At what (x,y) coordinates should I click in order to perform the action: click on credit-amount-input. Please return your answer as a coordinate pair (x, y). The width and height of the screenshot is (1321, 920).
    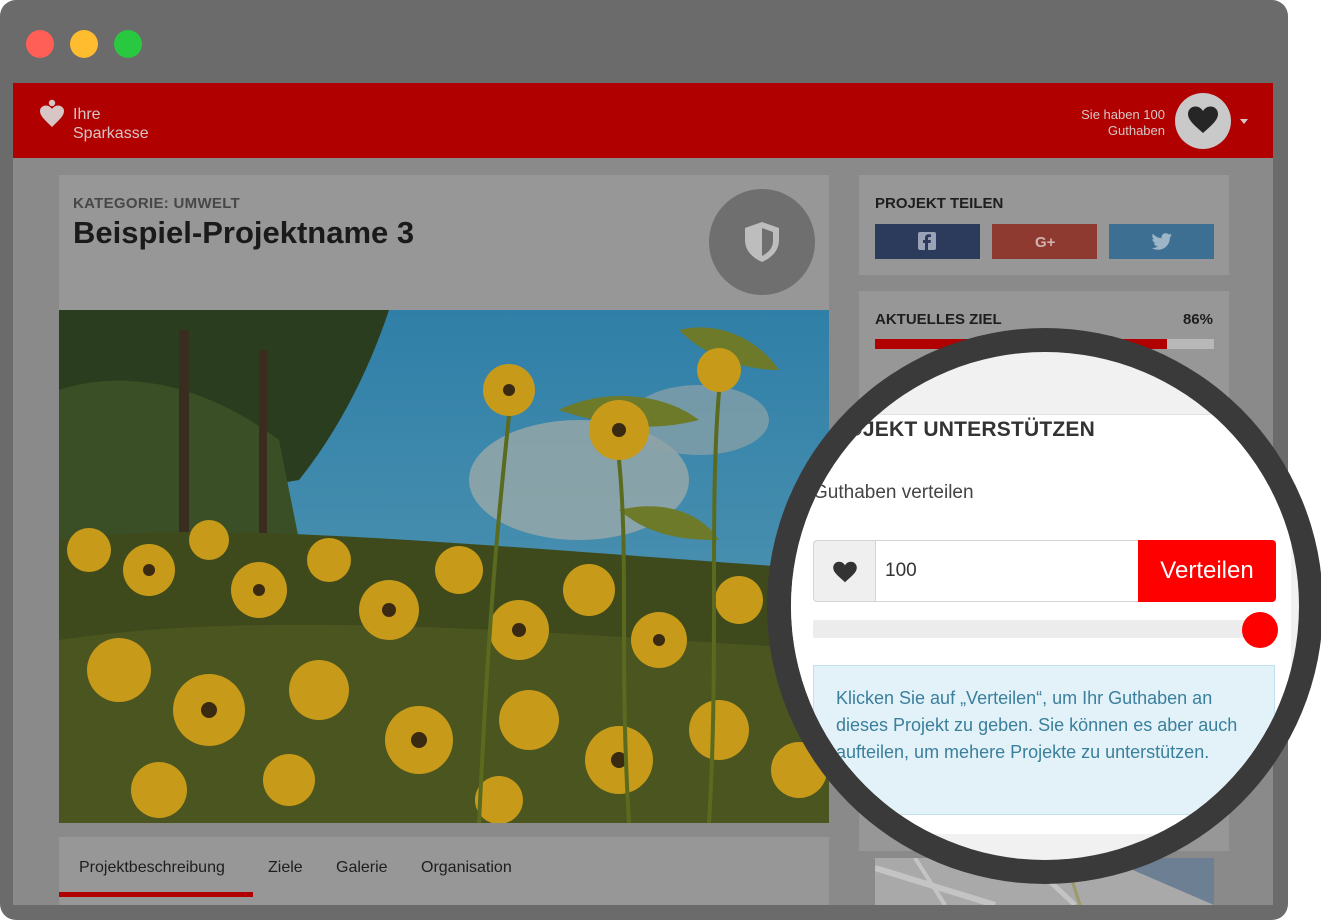
    Looking at the image, I should click on (1007, 571).